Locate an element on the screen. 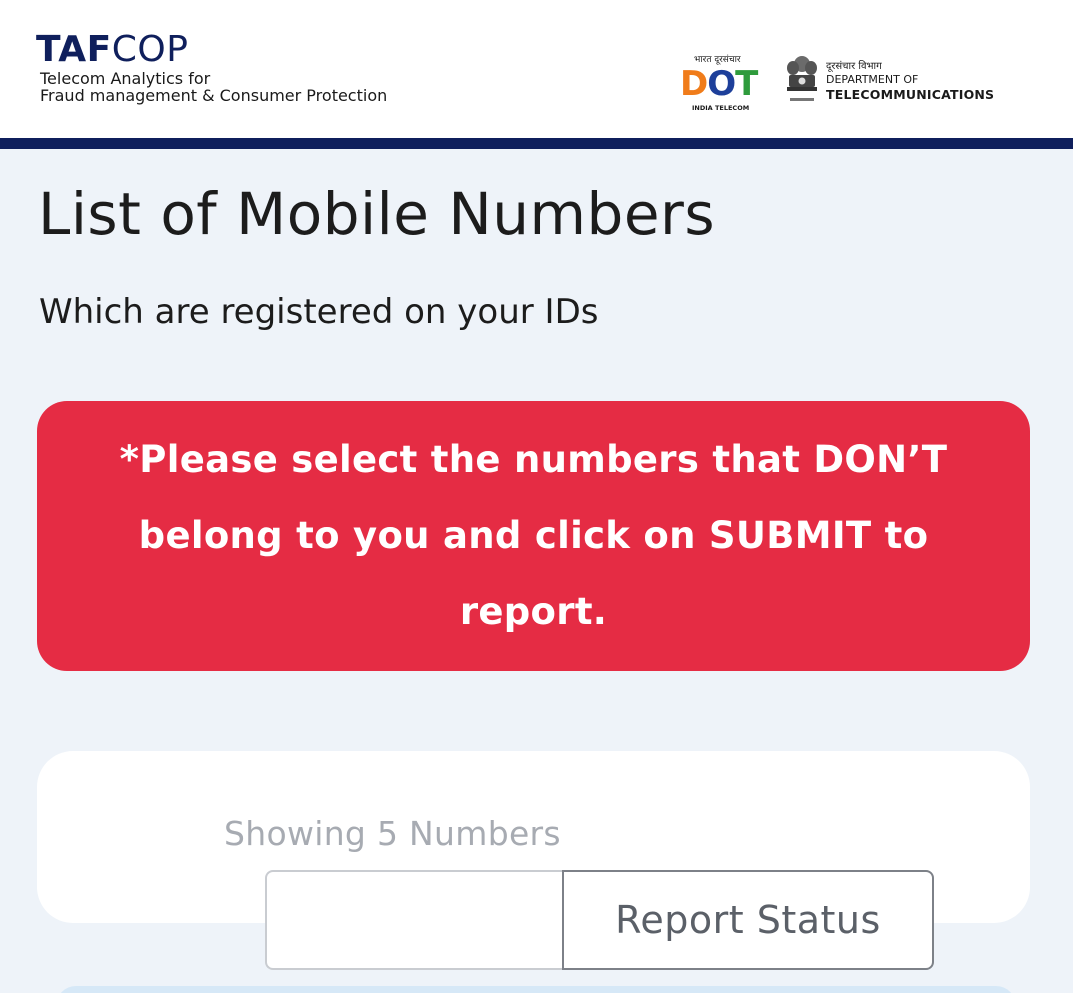  number-search-input is located at coordinates (415, 920).